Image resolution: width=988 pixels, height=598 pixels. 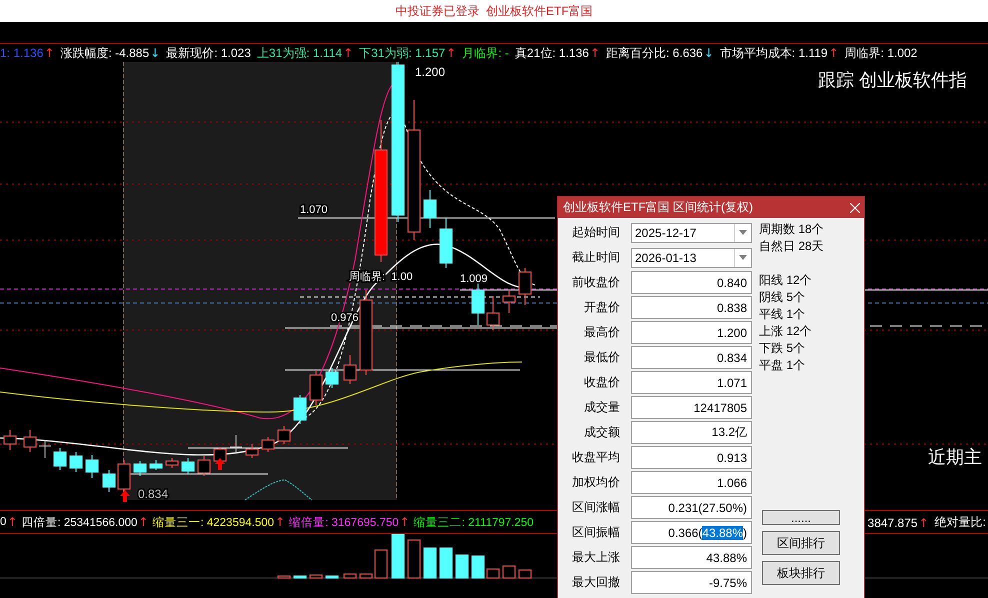 I want to click on value-field: 0.834, so click(x=691, y=357).